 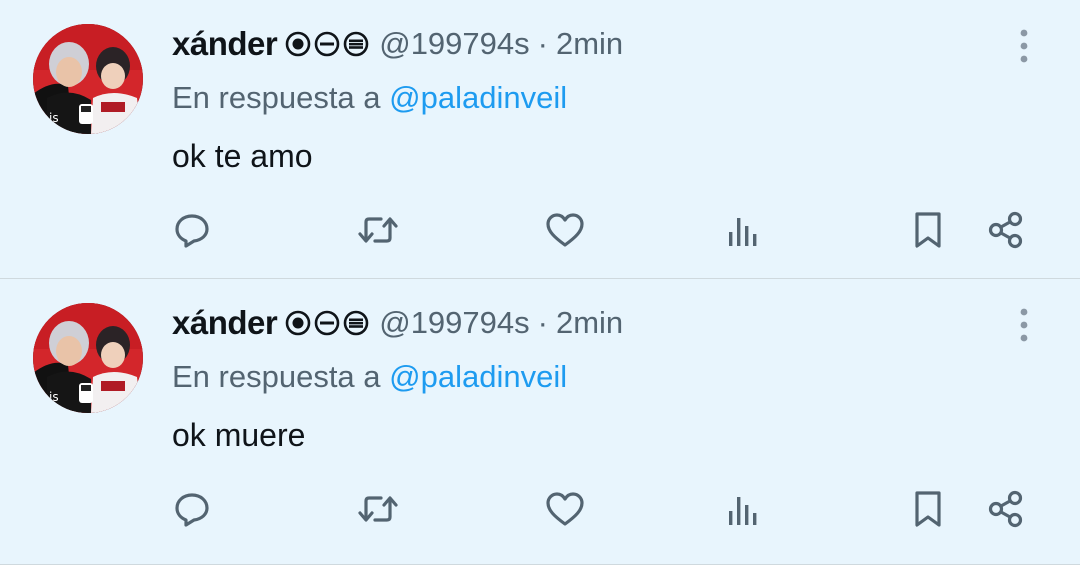 What do you see at coordinates (239, 435) in the screenshot?
I see `tweet-text: ok muere` at bounding box center [239, 435].